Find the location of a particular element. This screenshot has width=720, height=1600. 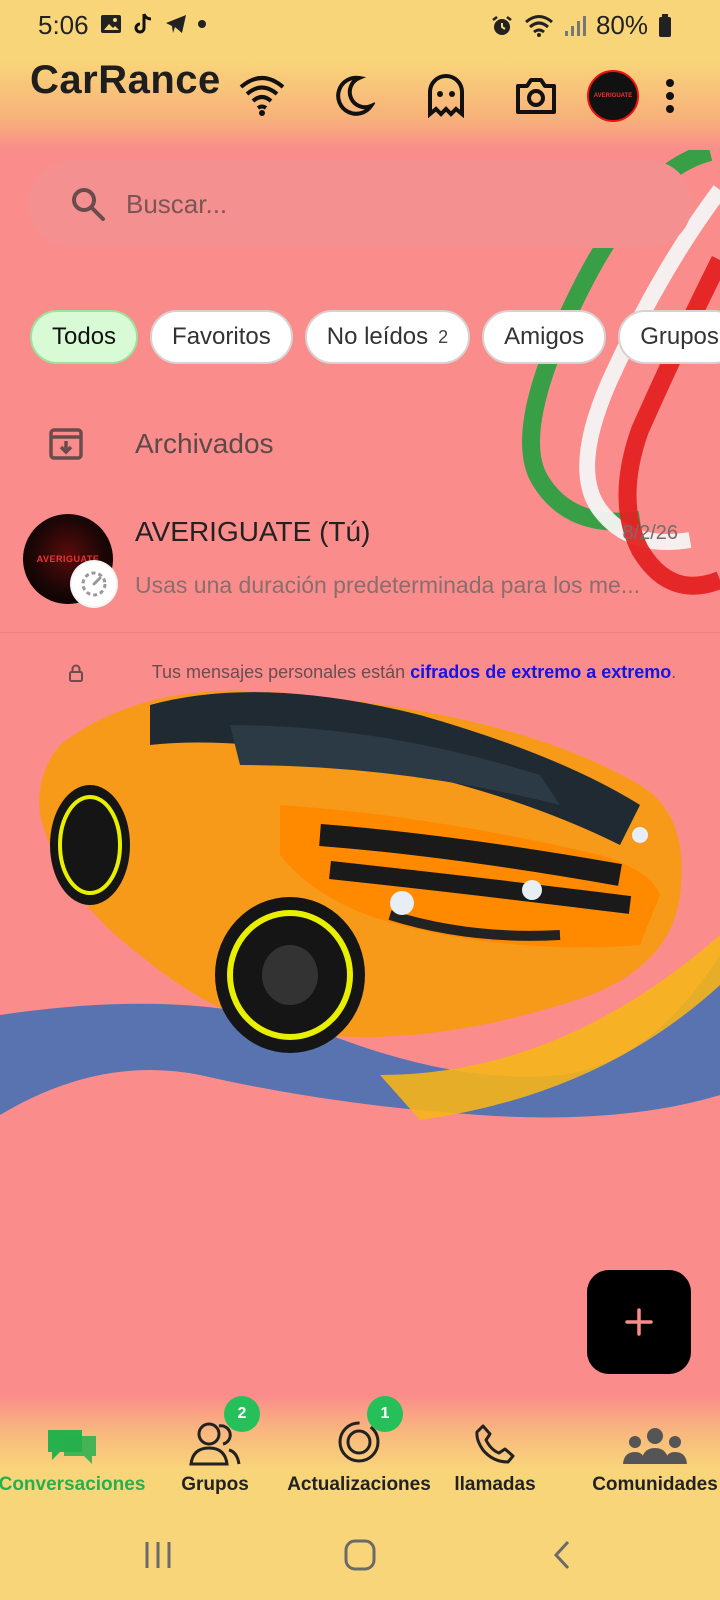

chip-amigos: Amigos is located at coordinates (544, 337).